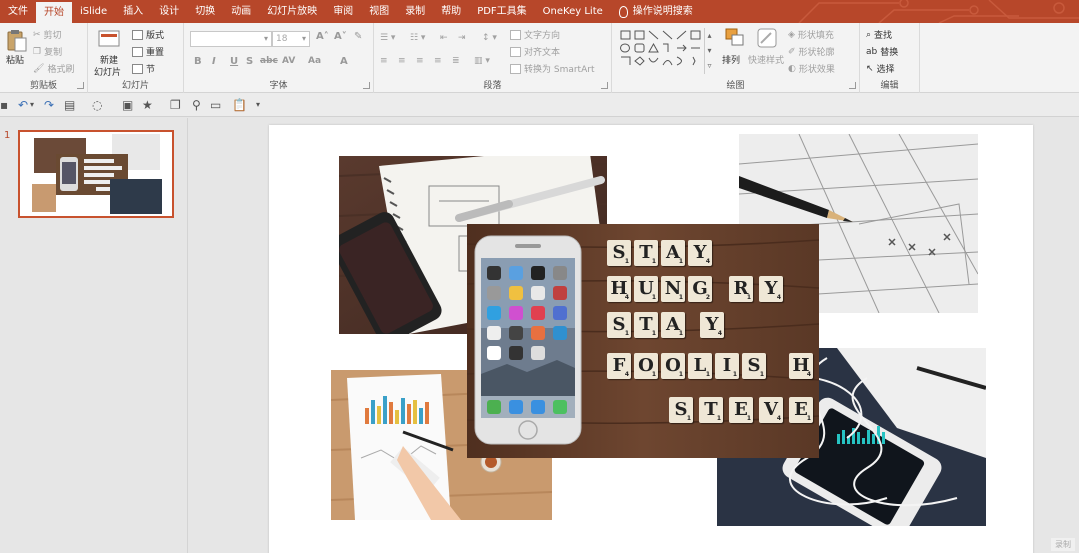  What do you see at coordinates (451, 11) in the screenshot?
I see `tab-help: 帮助` at bounding box center [451, 11].